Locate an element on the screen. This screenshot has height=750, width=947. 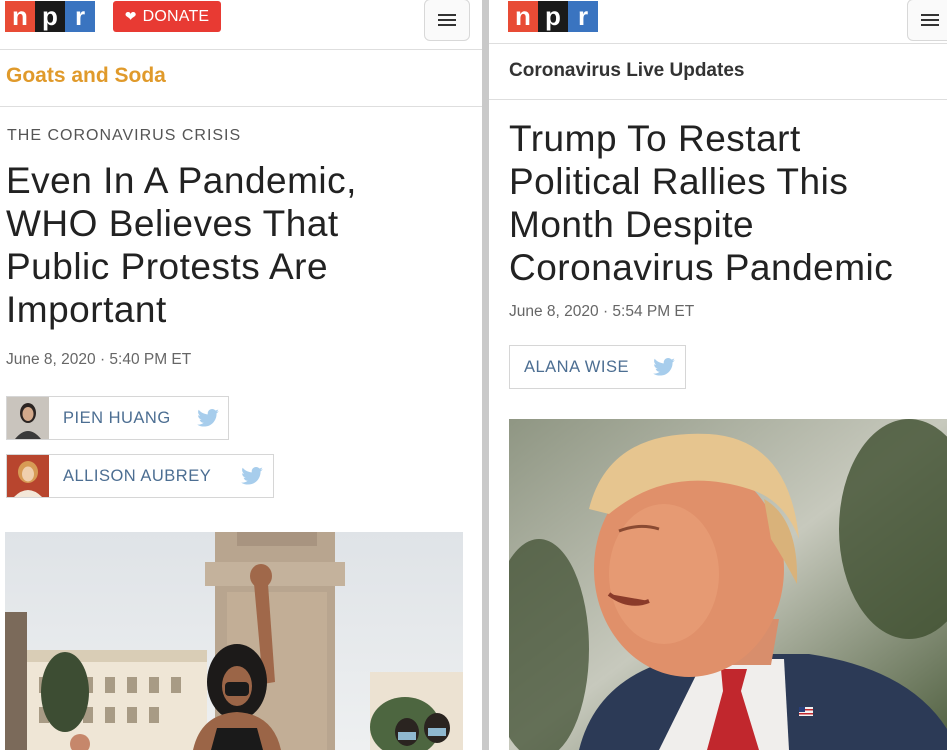
author-name: PIEN HUANG is located at coordinates (117, 417).